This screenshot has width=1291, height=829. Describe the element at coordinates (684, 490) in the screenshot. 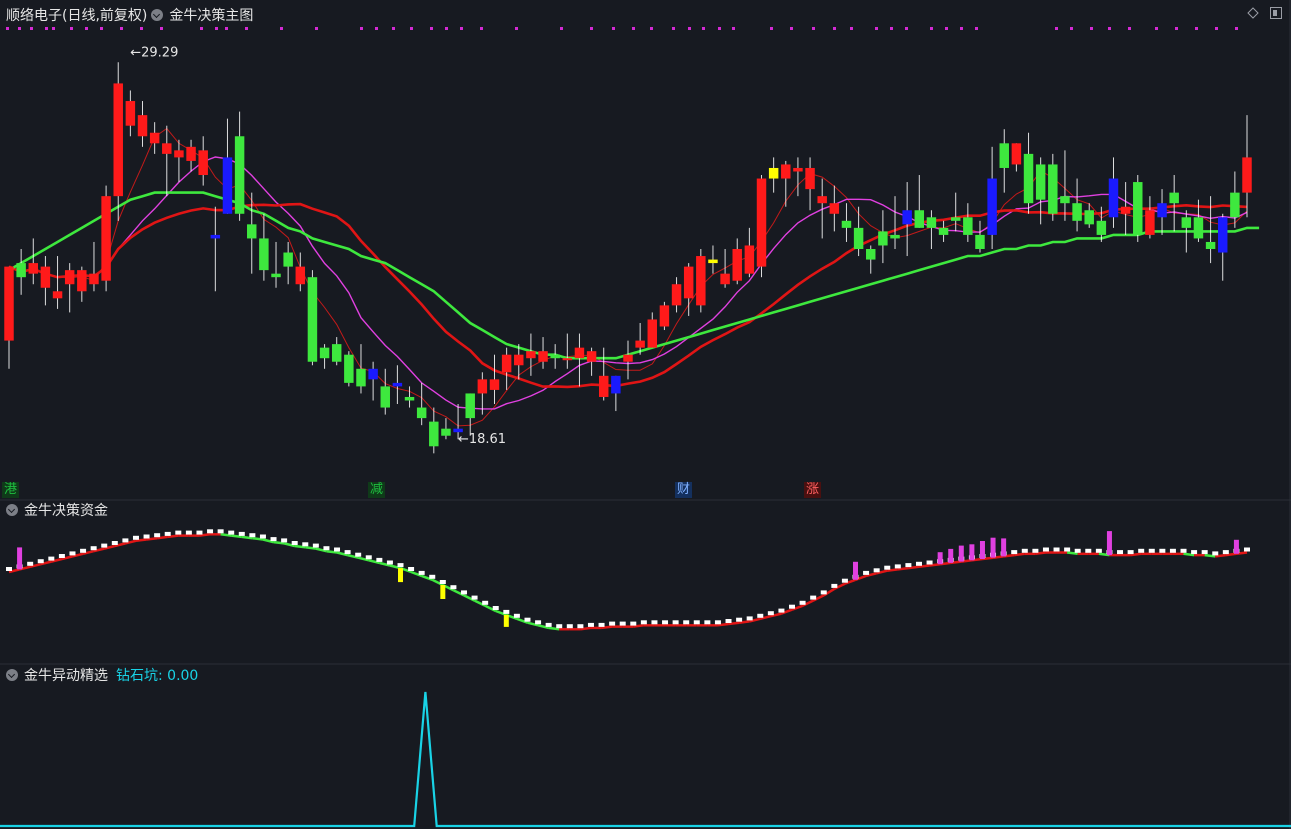

I see `event-tag-finance: 财` at that location.